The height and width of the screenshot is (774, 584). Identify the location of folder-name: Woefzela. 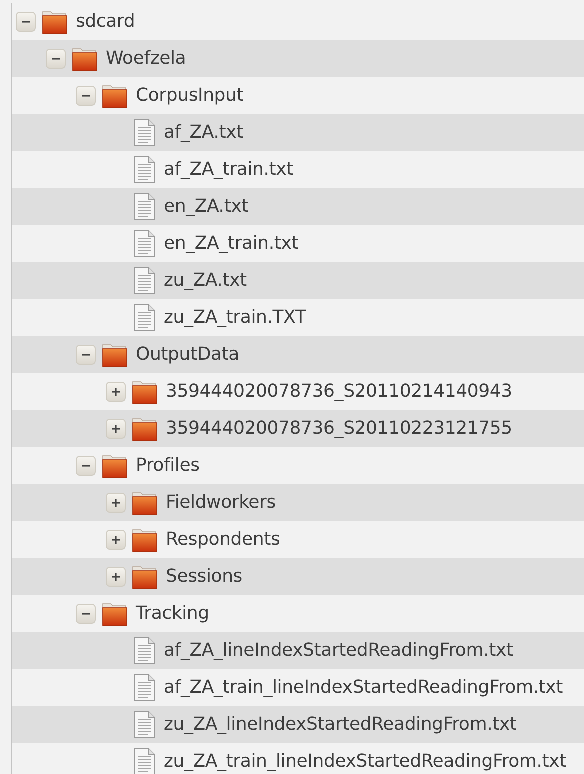
(146, 58).